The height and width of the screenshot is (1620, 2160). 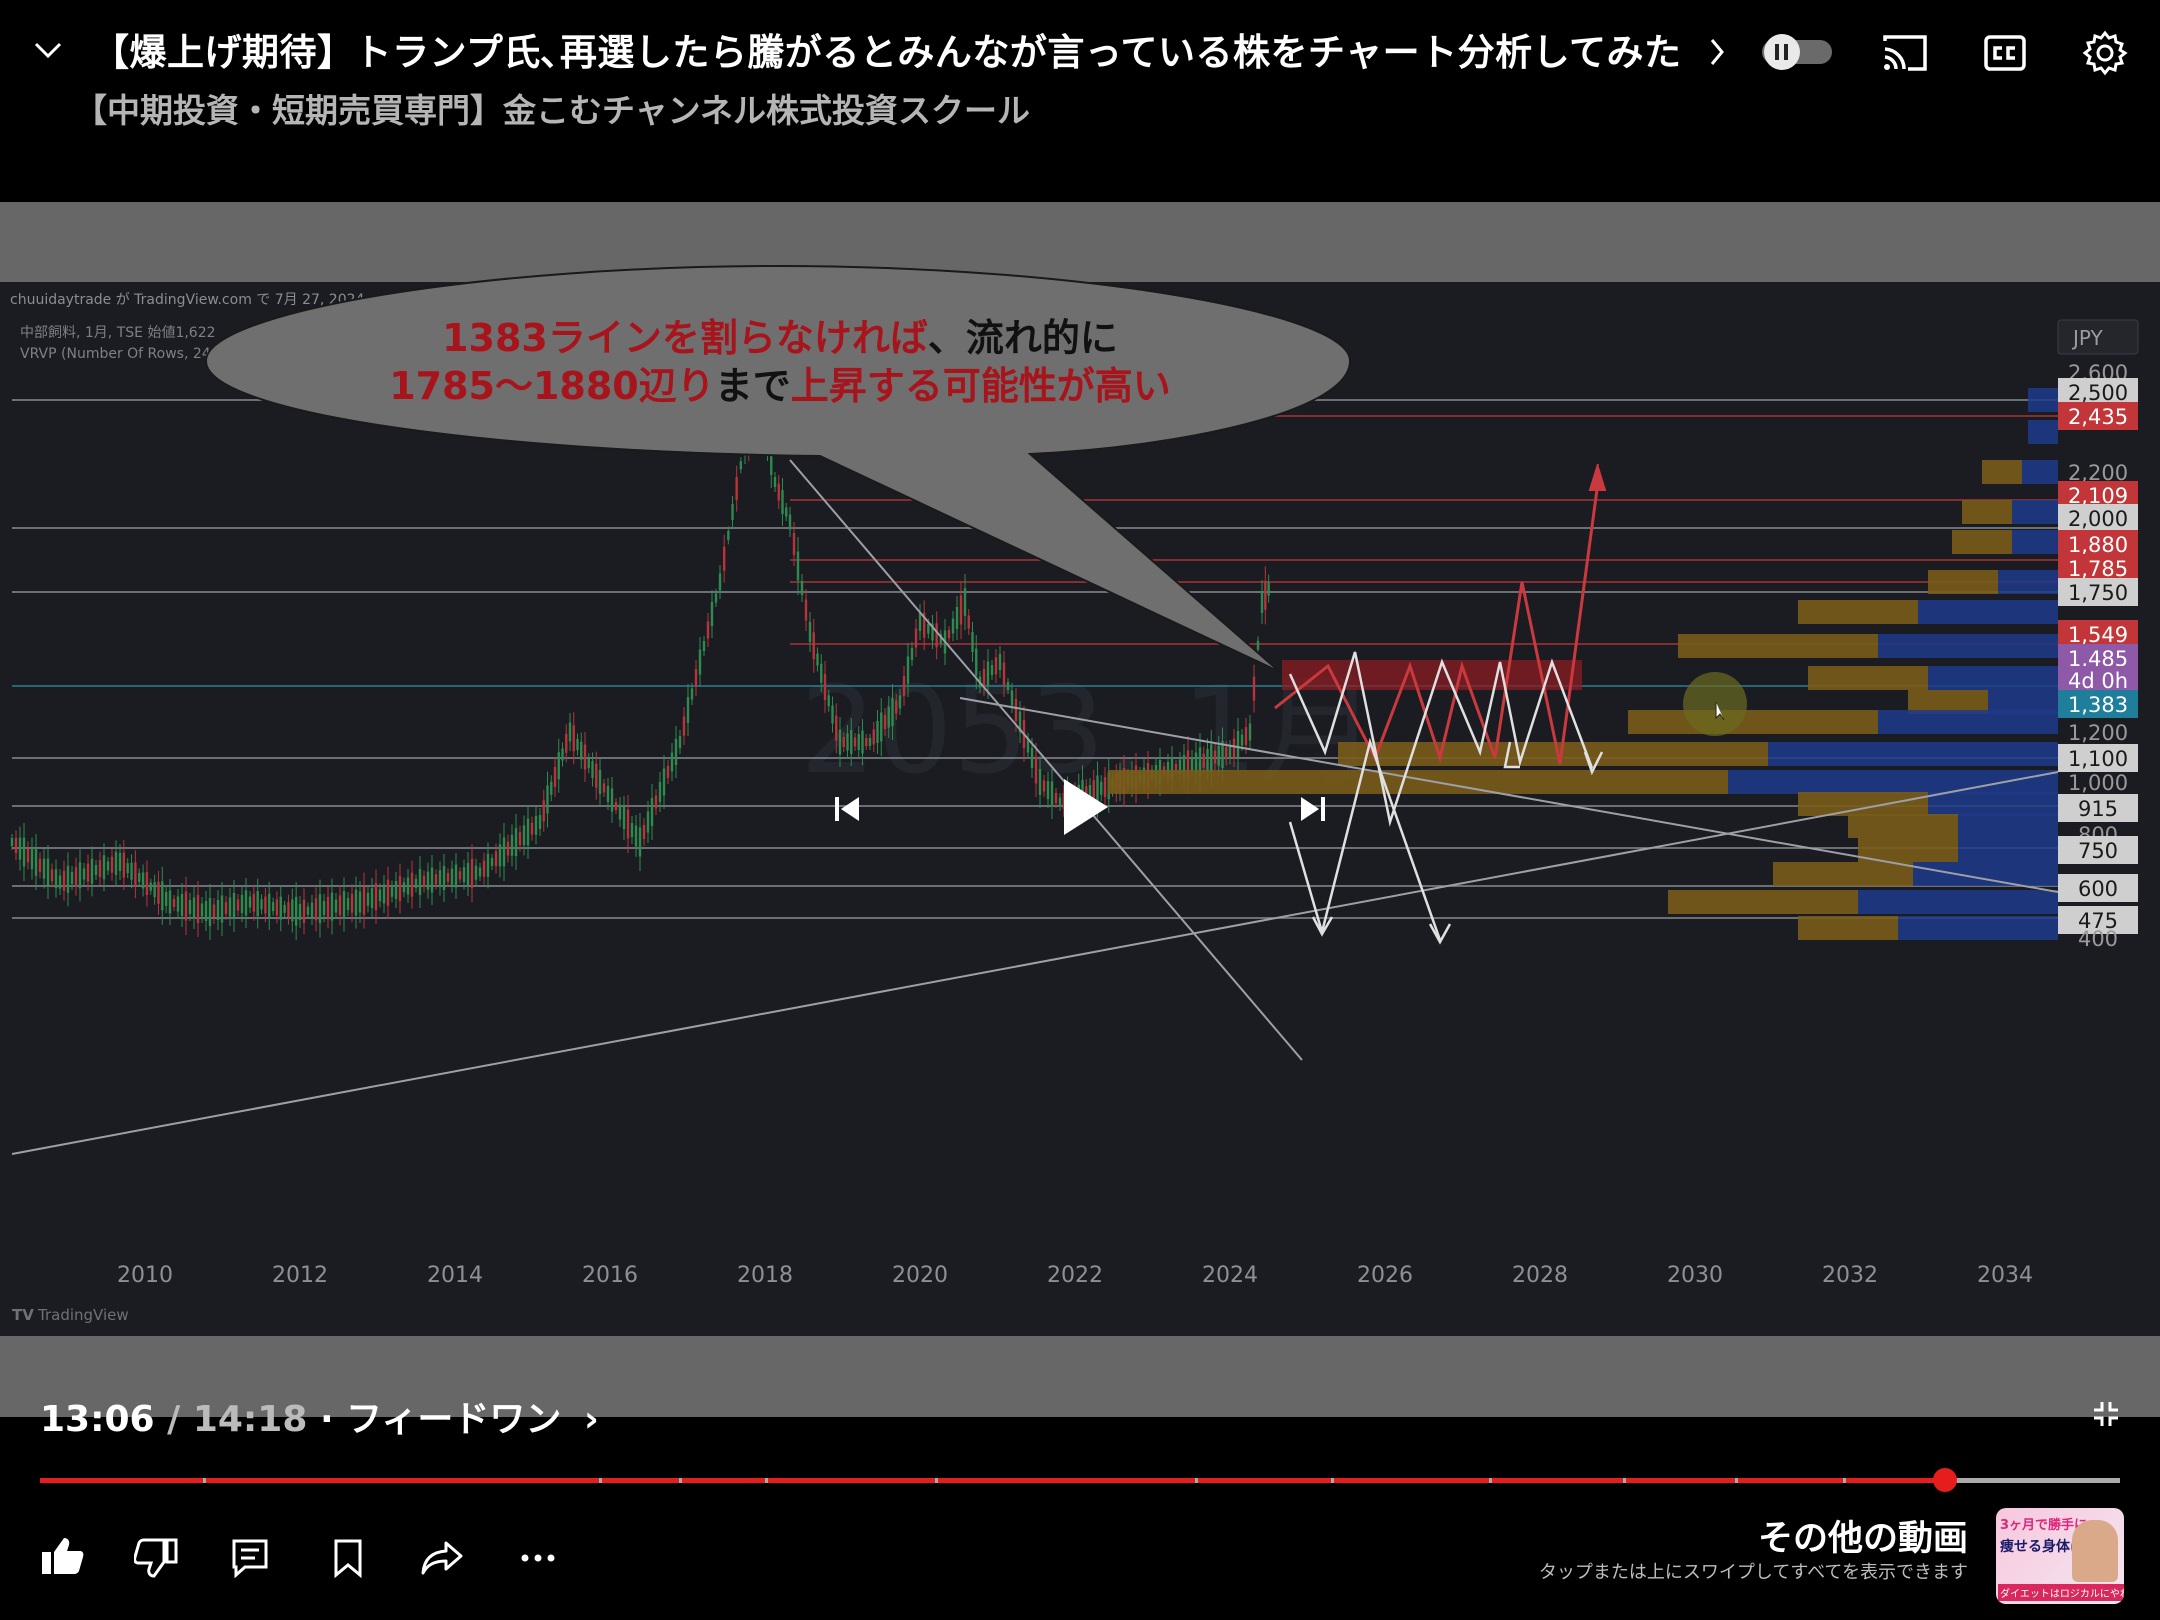 What do you see at coordinates (83, 1315) in the screenshot?
I see `tradingview-label: TradingView` at bounding box center [83, 1315].